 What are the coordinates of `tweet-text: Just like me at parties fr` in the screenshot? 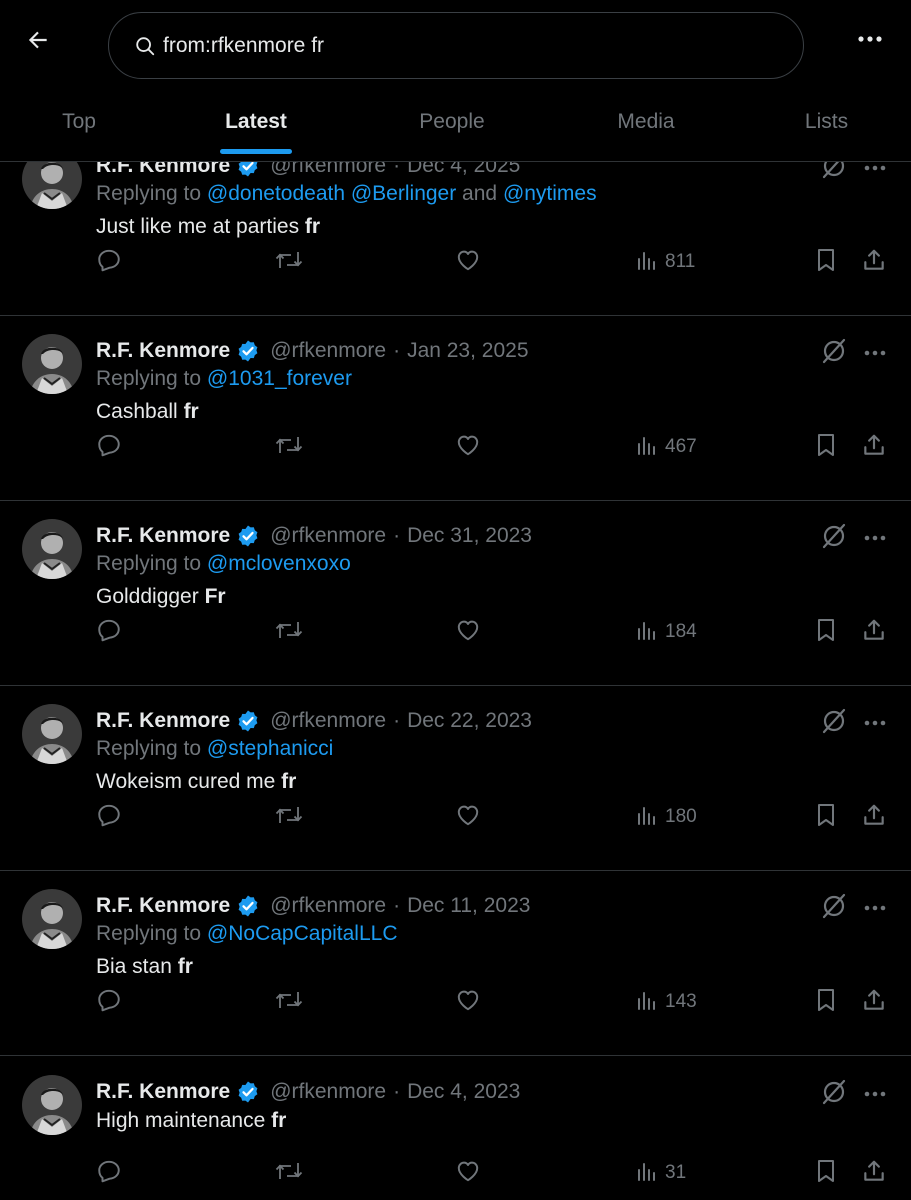 It's located at (208, 227).